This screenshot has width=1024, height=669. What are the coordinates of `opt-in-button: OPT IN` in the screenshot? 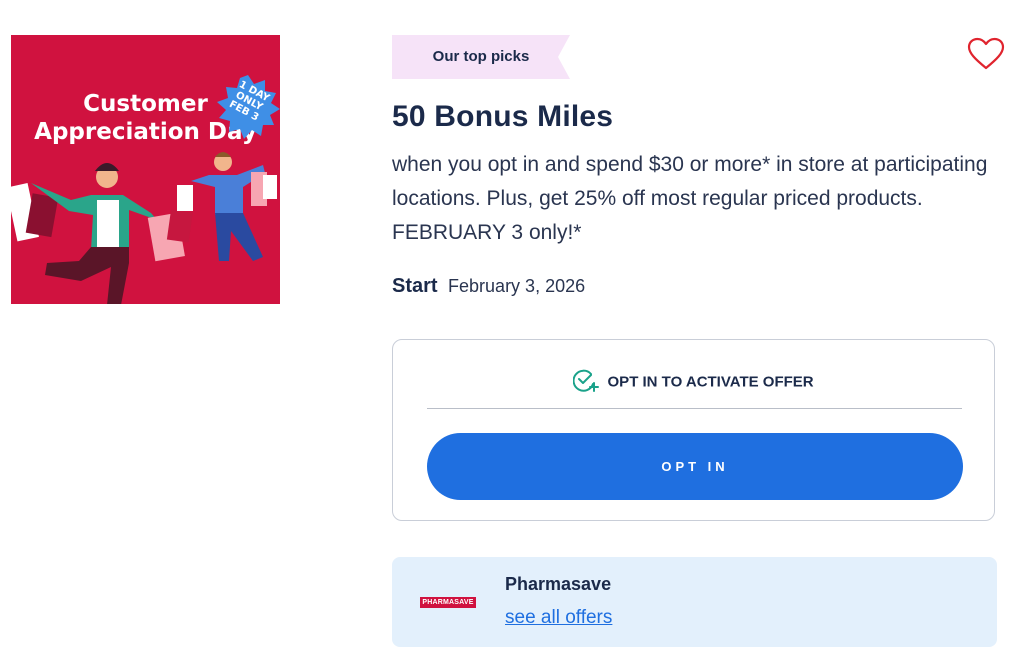 It's located at (695, 466).